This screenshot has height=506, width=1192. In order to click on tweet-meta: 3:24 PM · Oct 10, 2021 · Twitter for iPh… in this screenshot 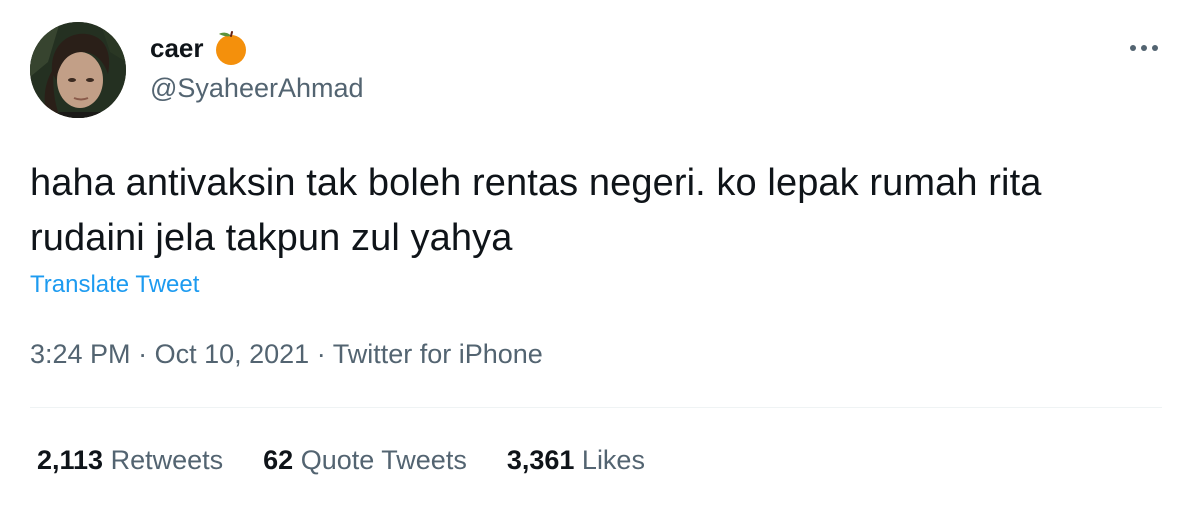, I will do `click(286, 354)`.